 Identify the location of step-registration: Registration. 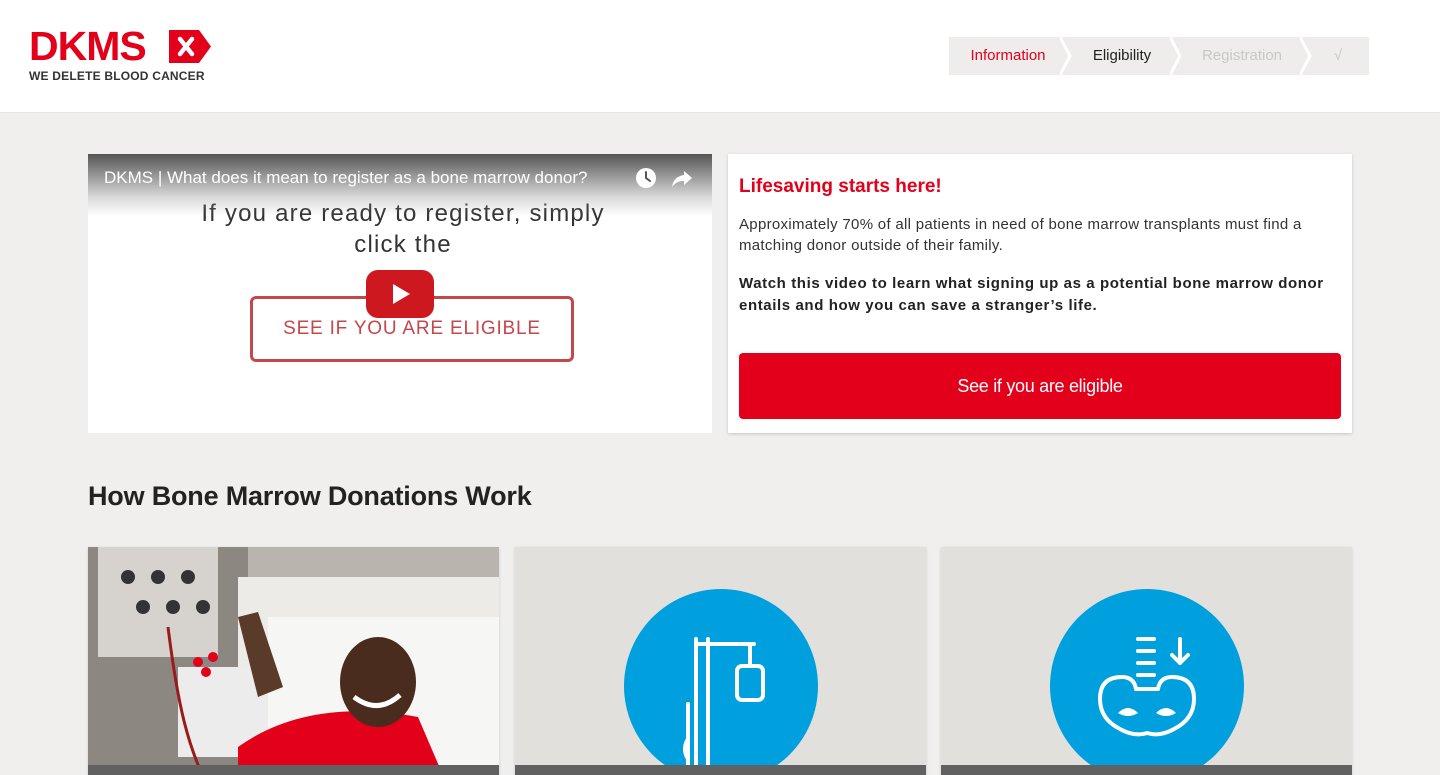
(1244, 56).